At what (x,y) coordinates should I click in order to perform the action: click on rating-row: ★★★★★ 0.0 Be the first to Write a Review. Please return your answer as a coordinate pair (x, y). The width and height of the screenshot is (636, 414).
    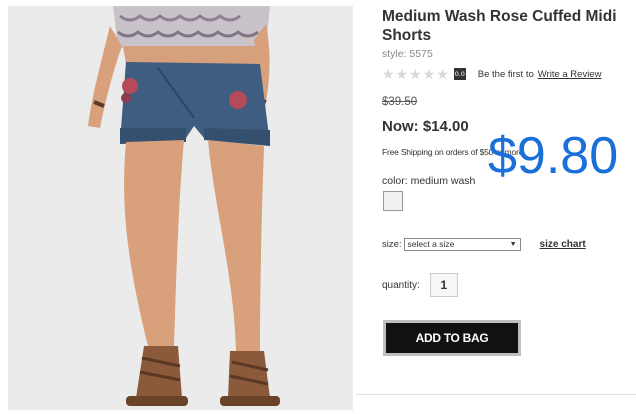
    Looking at the image, I should click on (491, 74).